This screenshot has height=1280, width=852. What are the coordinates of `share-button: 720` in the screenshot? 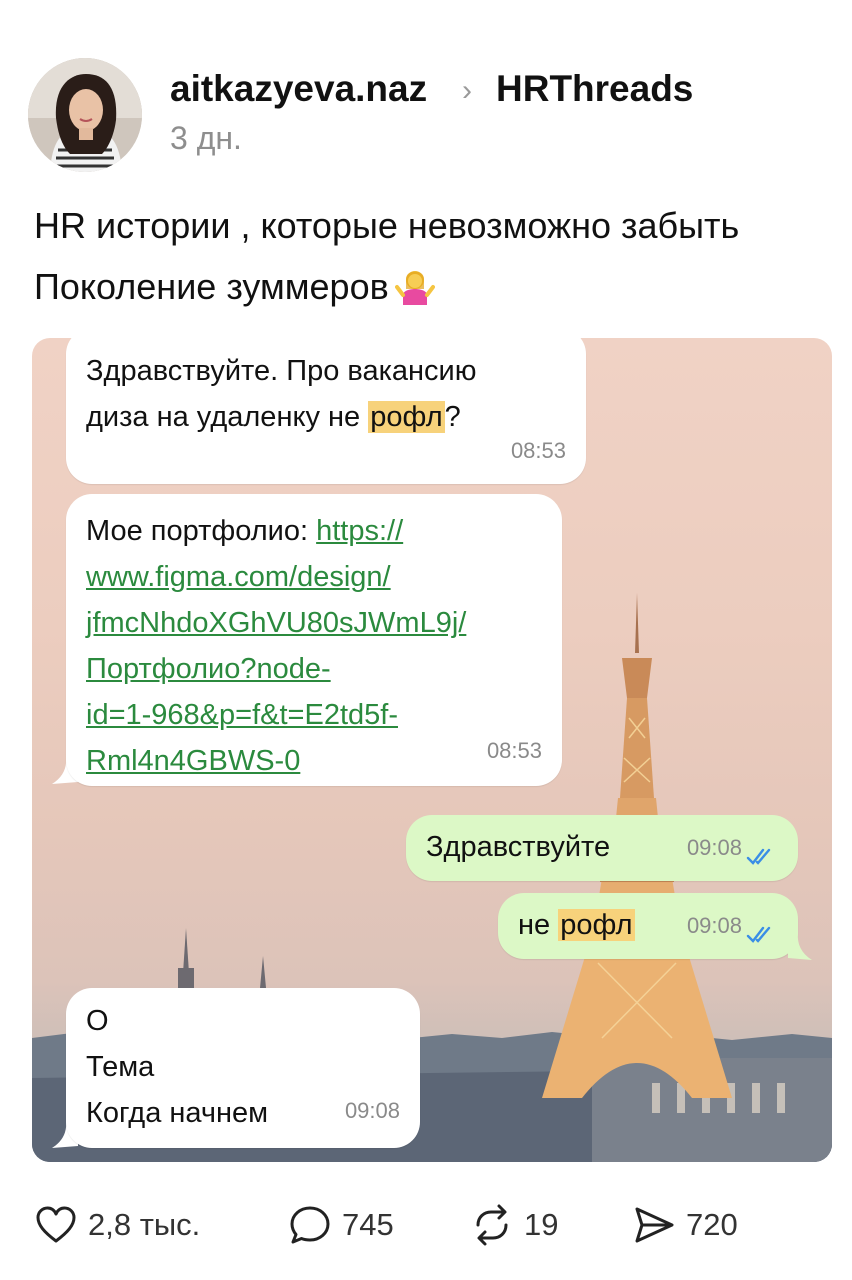 It's located at (685, 1225).